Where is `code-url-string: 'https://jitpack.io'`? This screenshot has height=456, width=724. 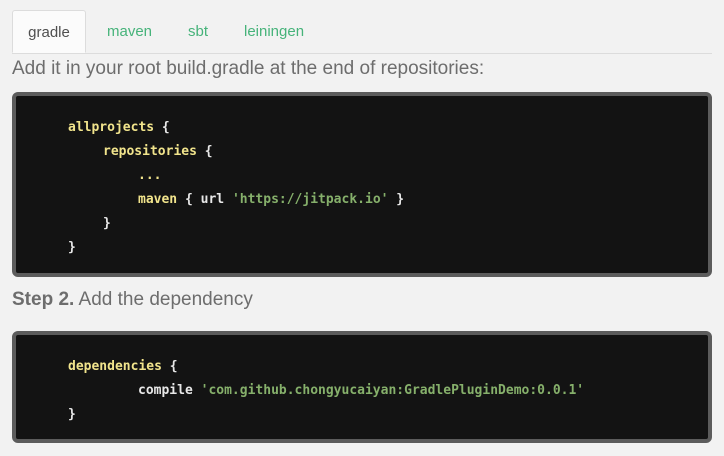 code-url-string: 'https://jitpack.io' is located at coordinates (310, 199).